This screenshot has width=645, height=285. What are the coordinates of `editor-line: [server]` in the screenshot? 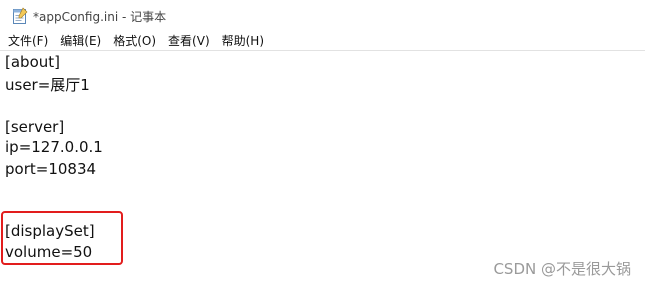 It's located at (35, 127).